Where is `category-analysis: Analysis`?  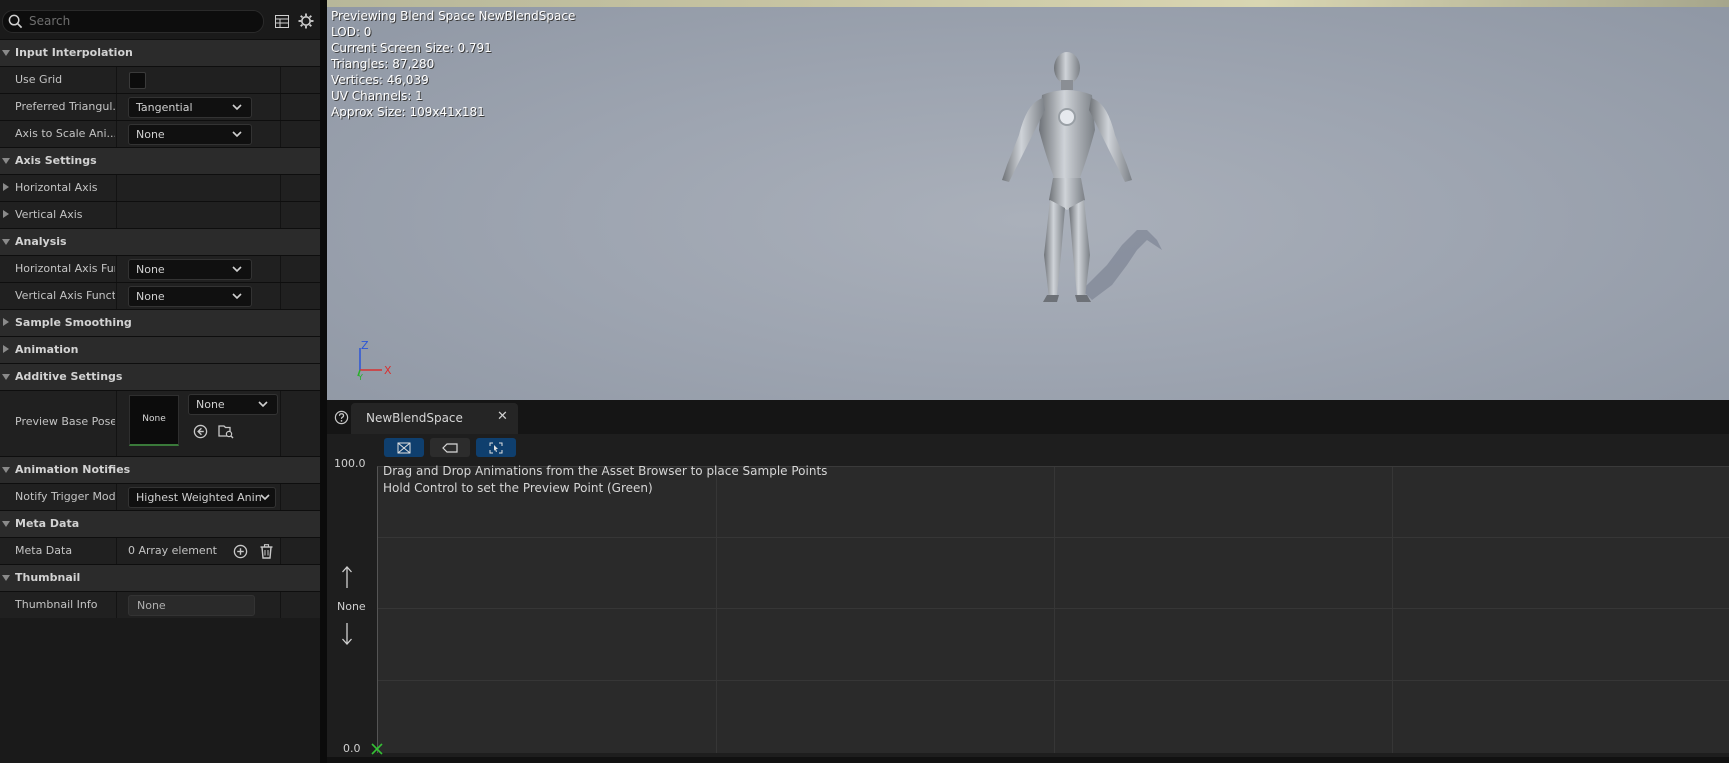 category-analysis: Analysis is located at coordinates (160, 241).